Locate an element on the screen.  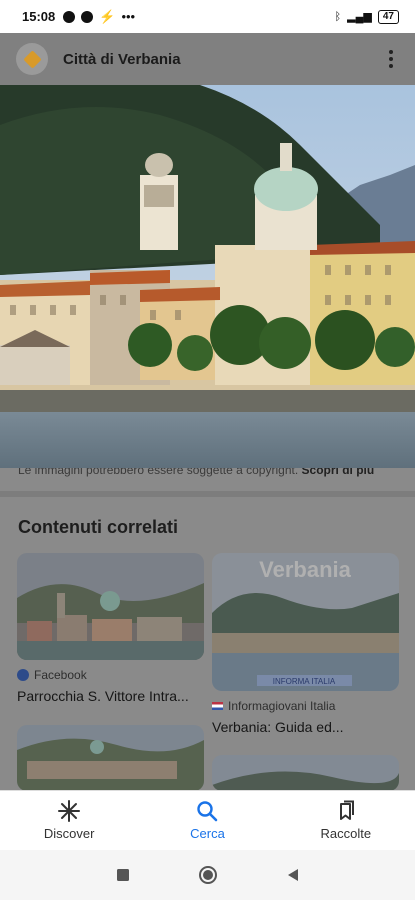
notification-icons: ⚡ ••• is located at coordinates (99, 17).